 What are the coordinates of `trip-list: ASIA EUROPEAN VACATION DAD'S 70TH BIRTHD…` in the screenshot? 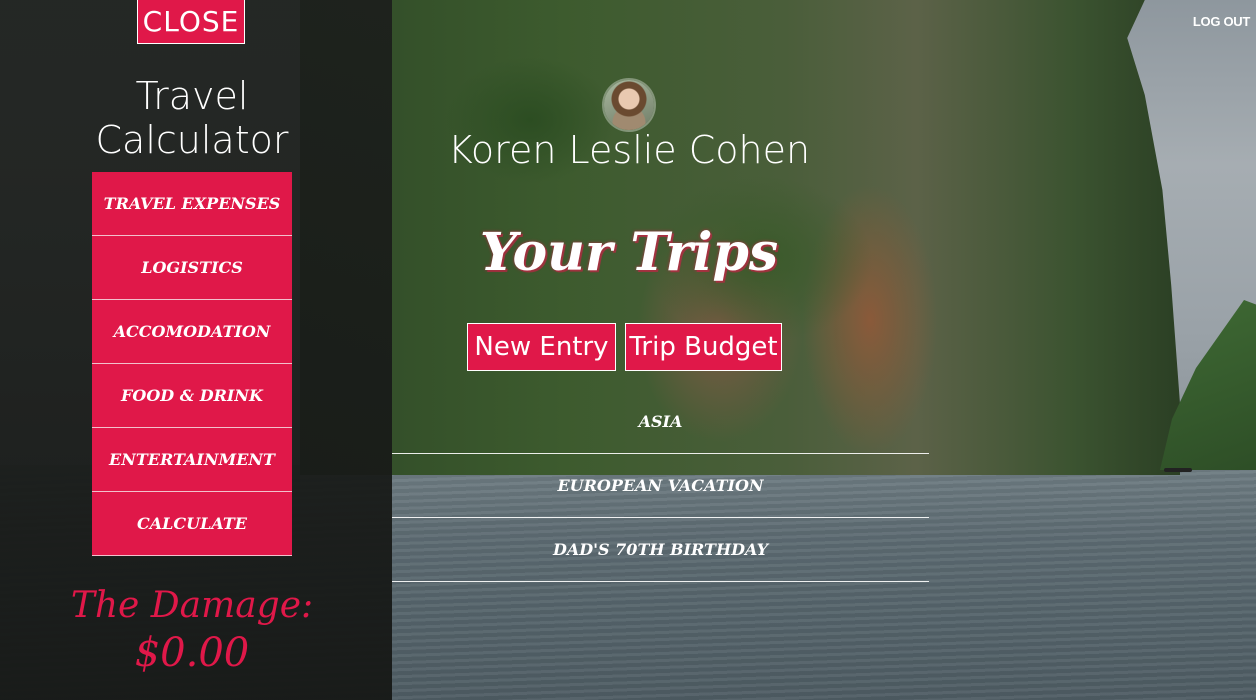 It's located at (660, 486).